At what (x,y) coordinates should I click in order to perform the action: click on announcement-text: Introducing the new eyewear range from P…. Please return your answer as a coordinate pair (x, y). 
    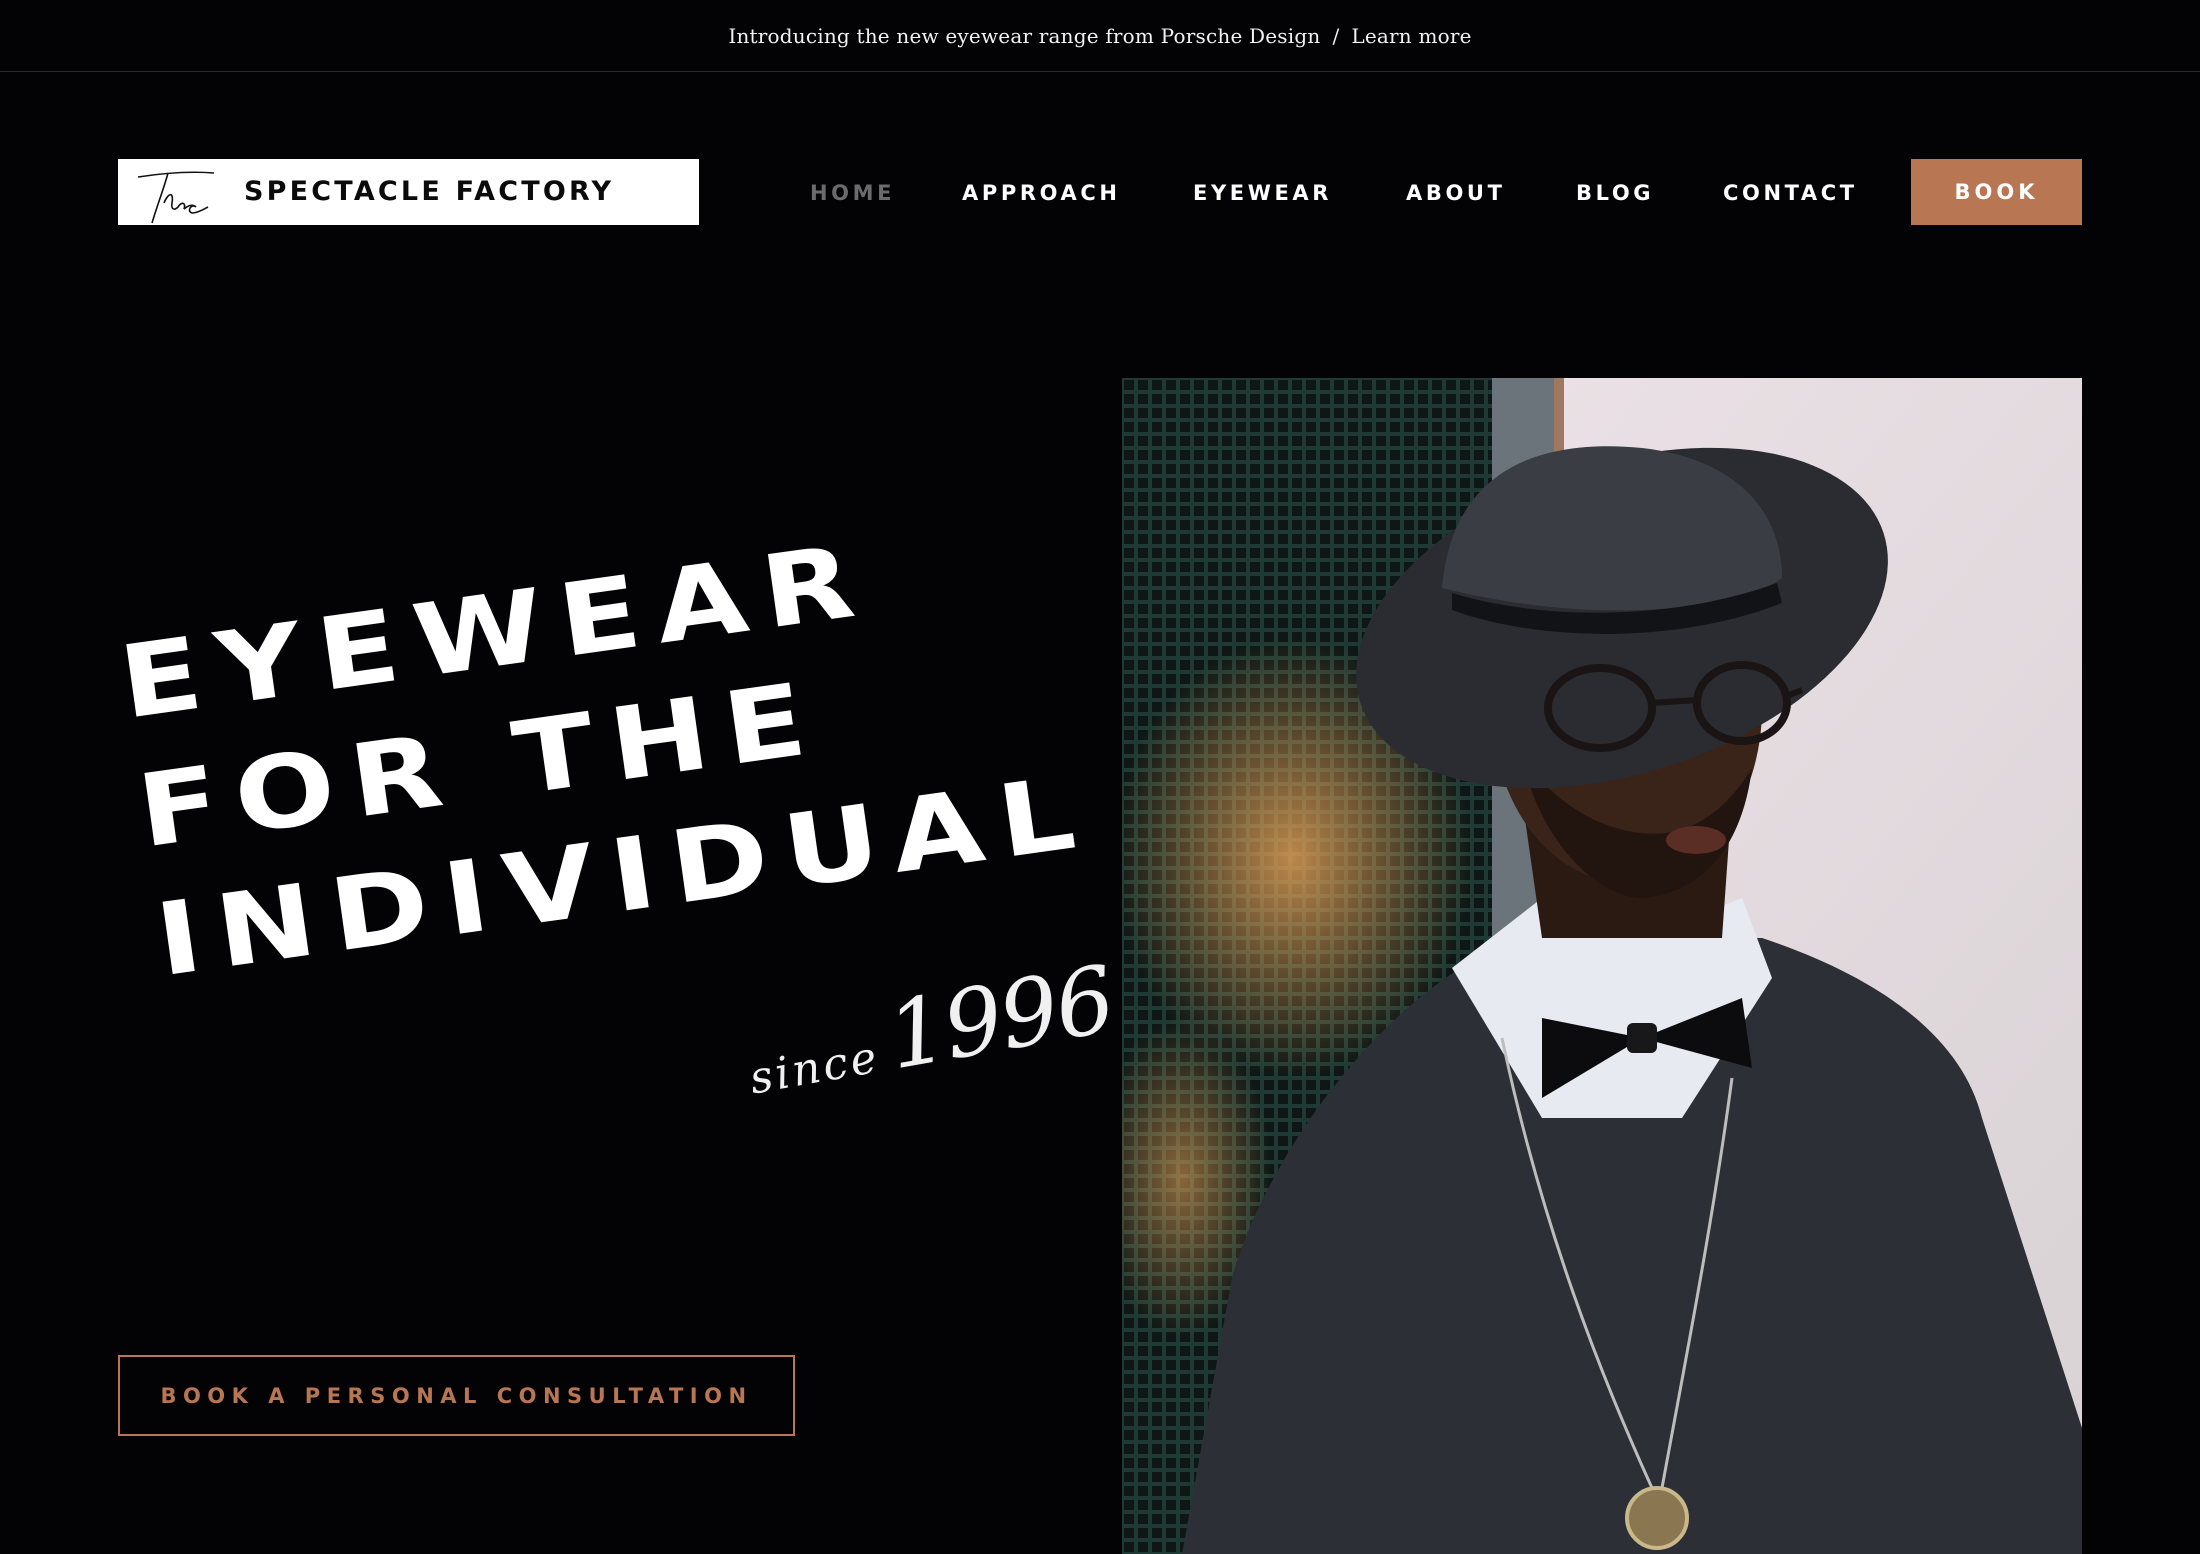
    Looking at the image, I should click on (1024, 35).